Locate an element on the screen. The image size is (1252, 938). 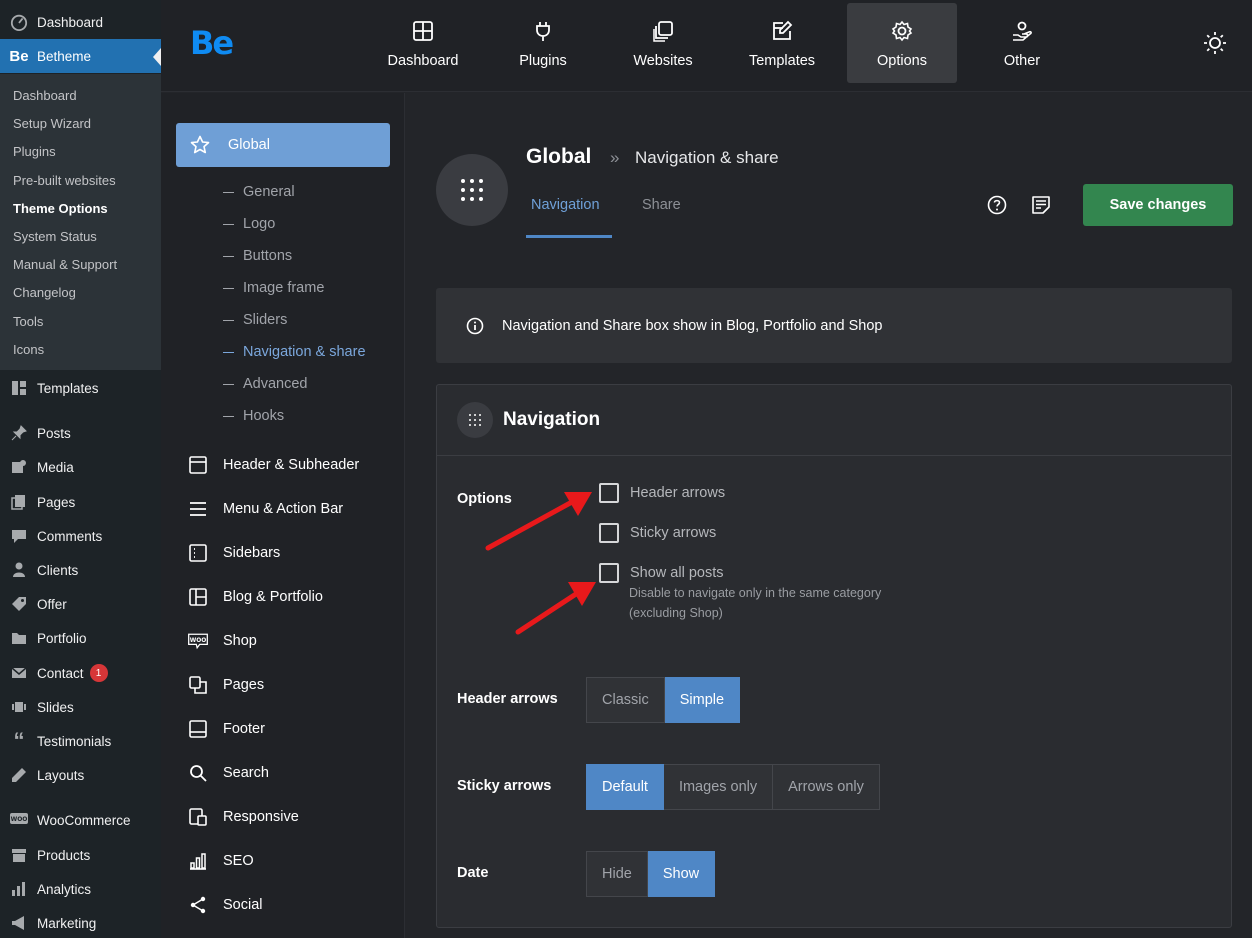
wp-menu-dashboard: Dashboard is located at coordinates (80, 22).